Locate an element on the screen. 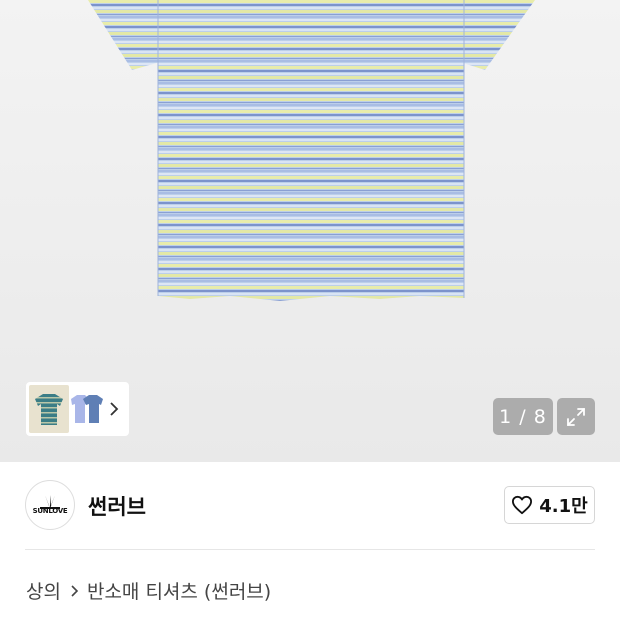 The height and width of the screenshot is (620, 620). brand-logo-text: SUNLOVE is located at coordinates (50, 511).